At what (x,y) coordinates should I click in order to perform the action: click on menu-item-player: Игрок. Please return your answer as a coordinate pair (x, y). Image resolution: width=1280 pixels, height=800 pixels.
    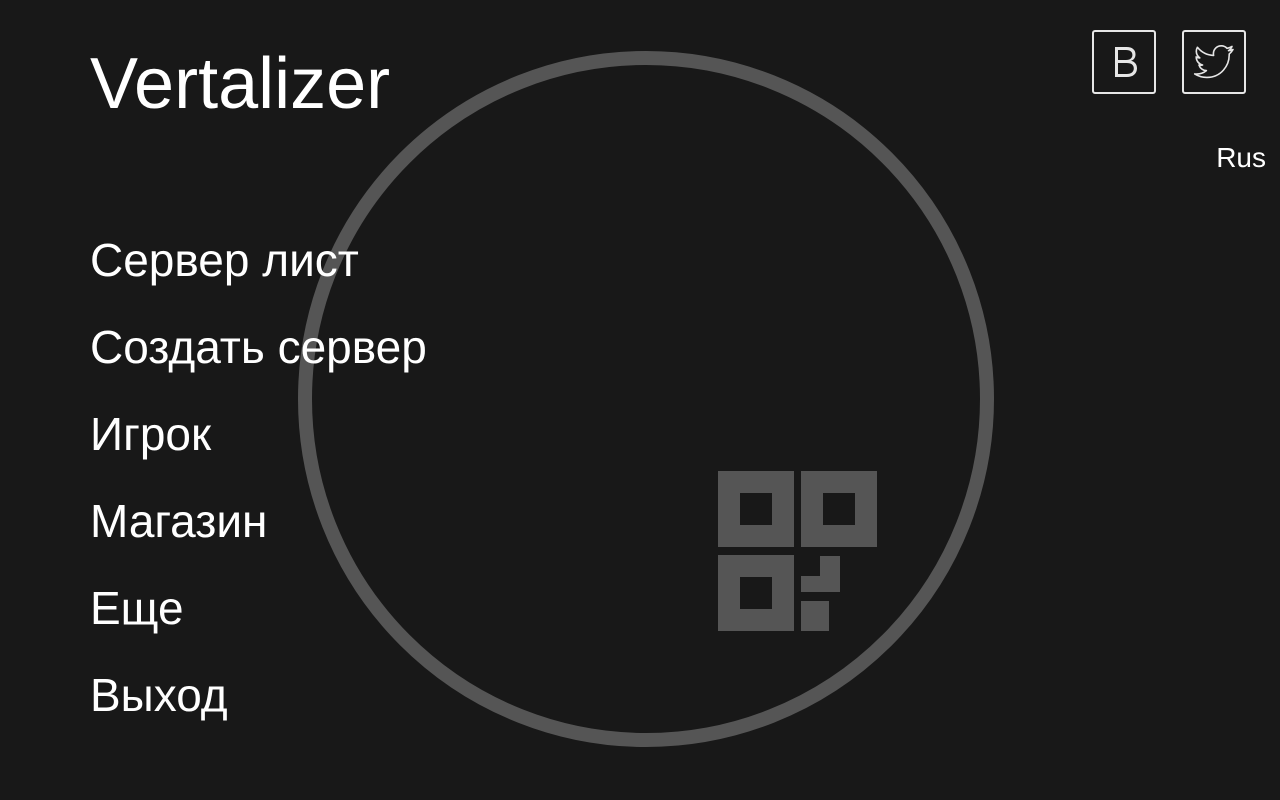
    Looking at the image, I should click on (258, 443).